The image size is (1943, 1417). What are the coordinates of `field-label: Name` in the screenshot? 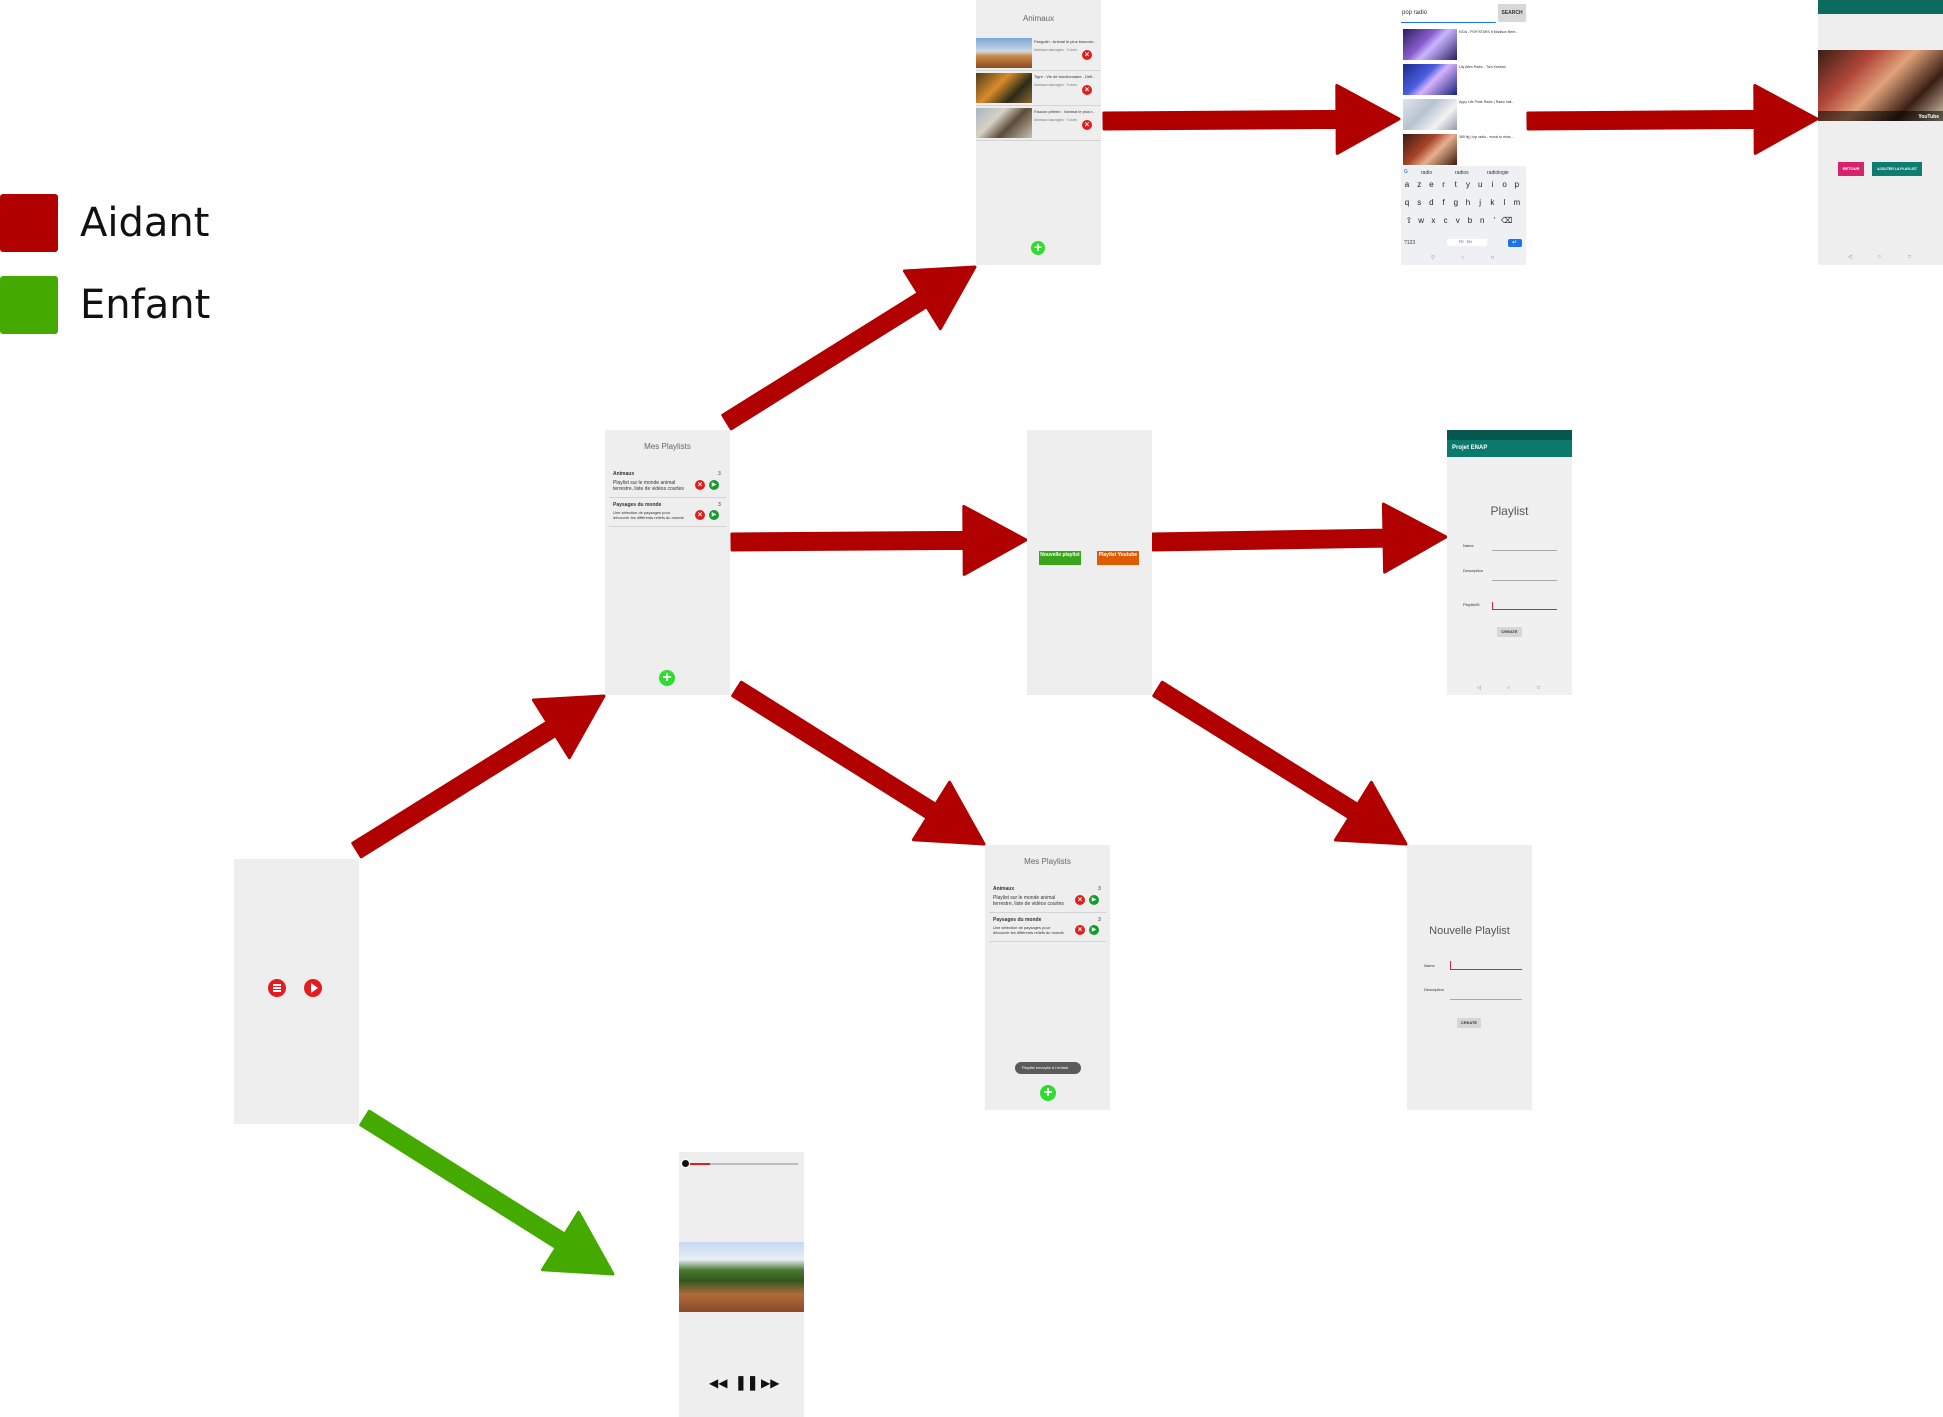 It's located at (1429, 965).